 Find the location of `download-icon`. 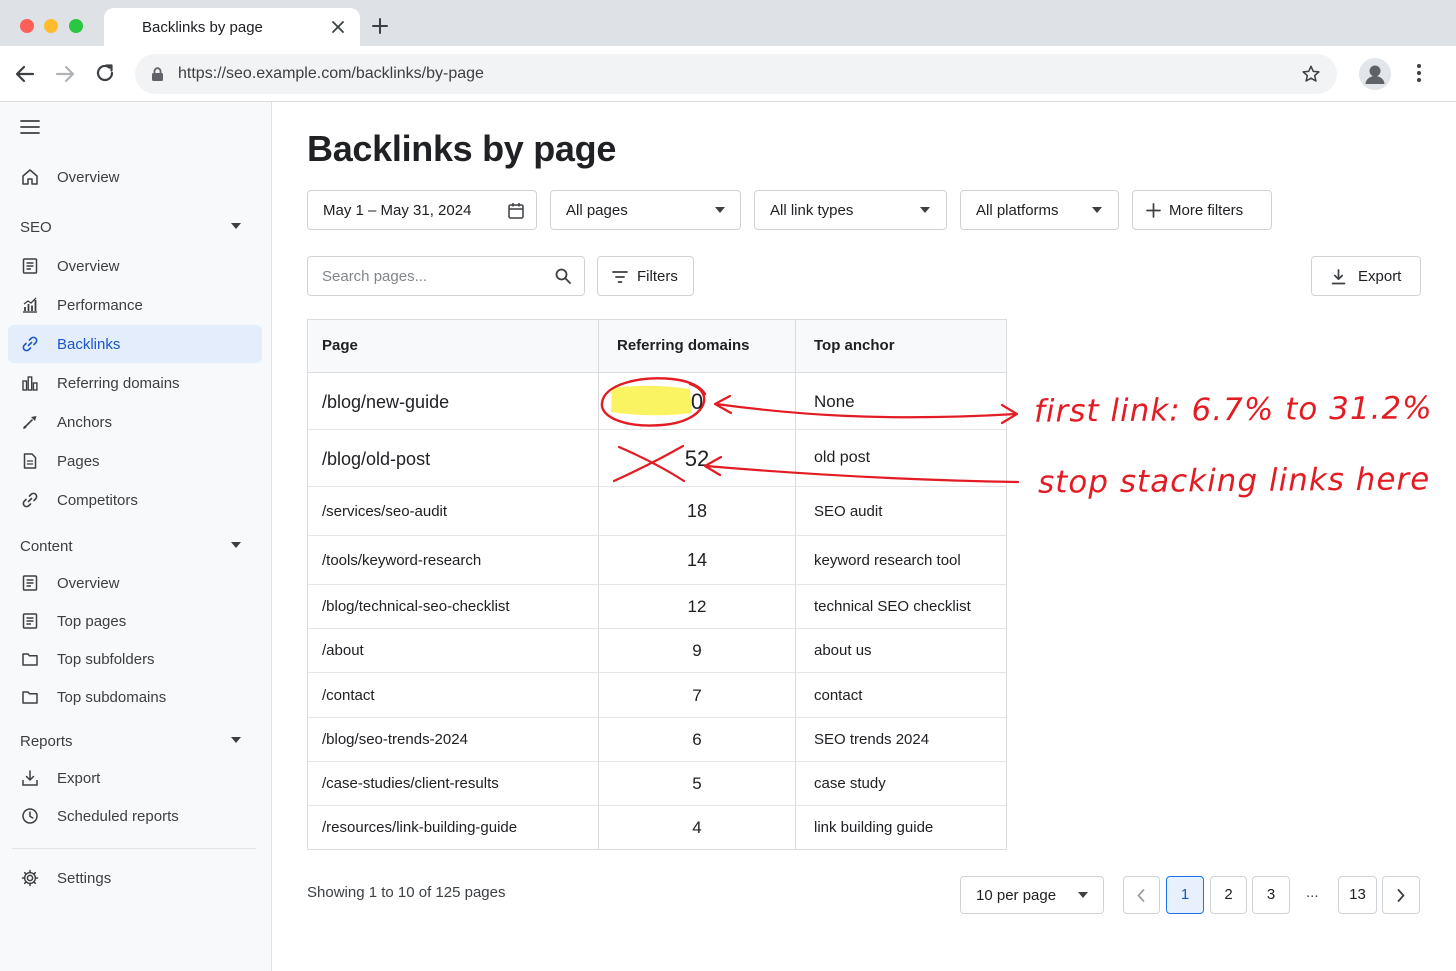

download-icon is located at coordinates (1338, 277).